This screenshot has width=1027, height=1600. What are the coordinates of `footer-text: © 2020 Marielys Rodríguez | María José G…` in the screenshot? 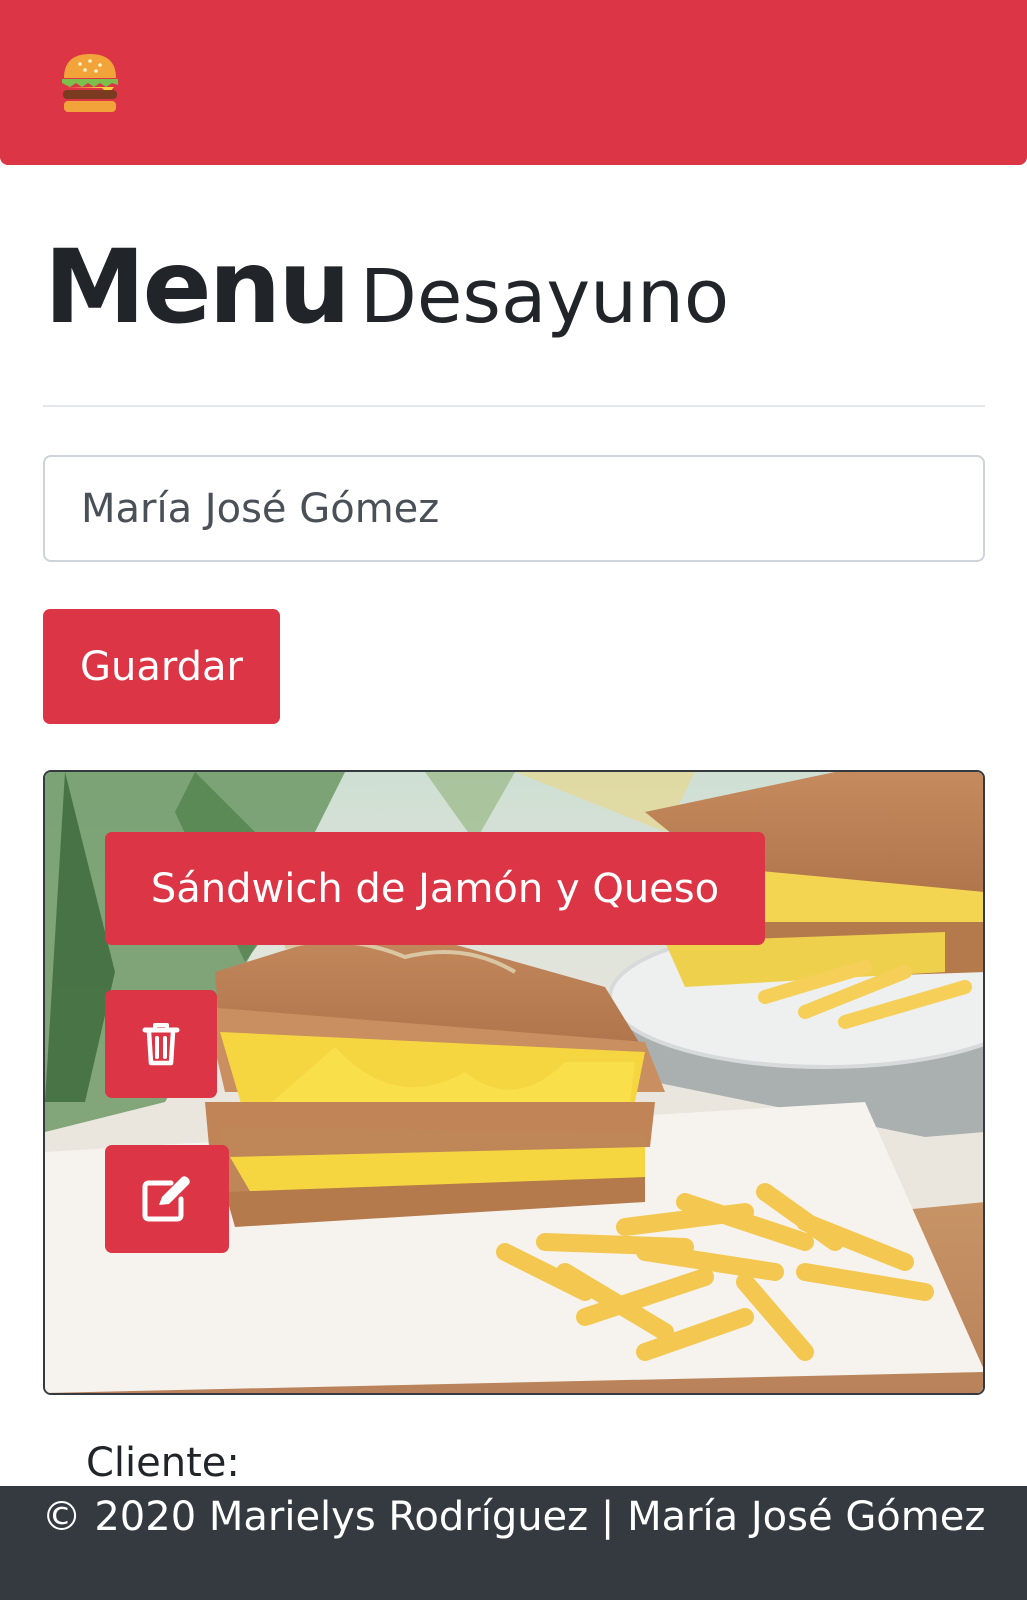 It's located at (513, 1517).